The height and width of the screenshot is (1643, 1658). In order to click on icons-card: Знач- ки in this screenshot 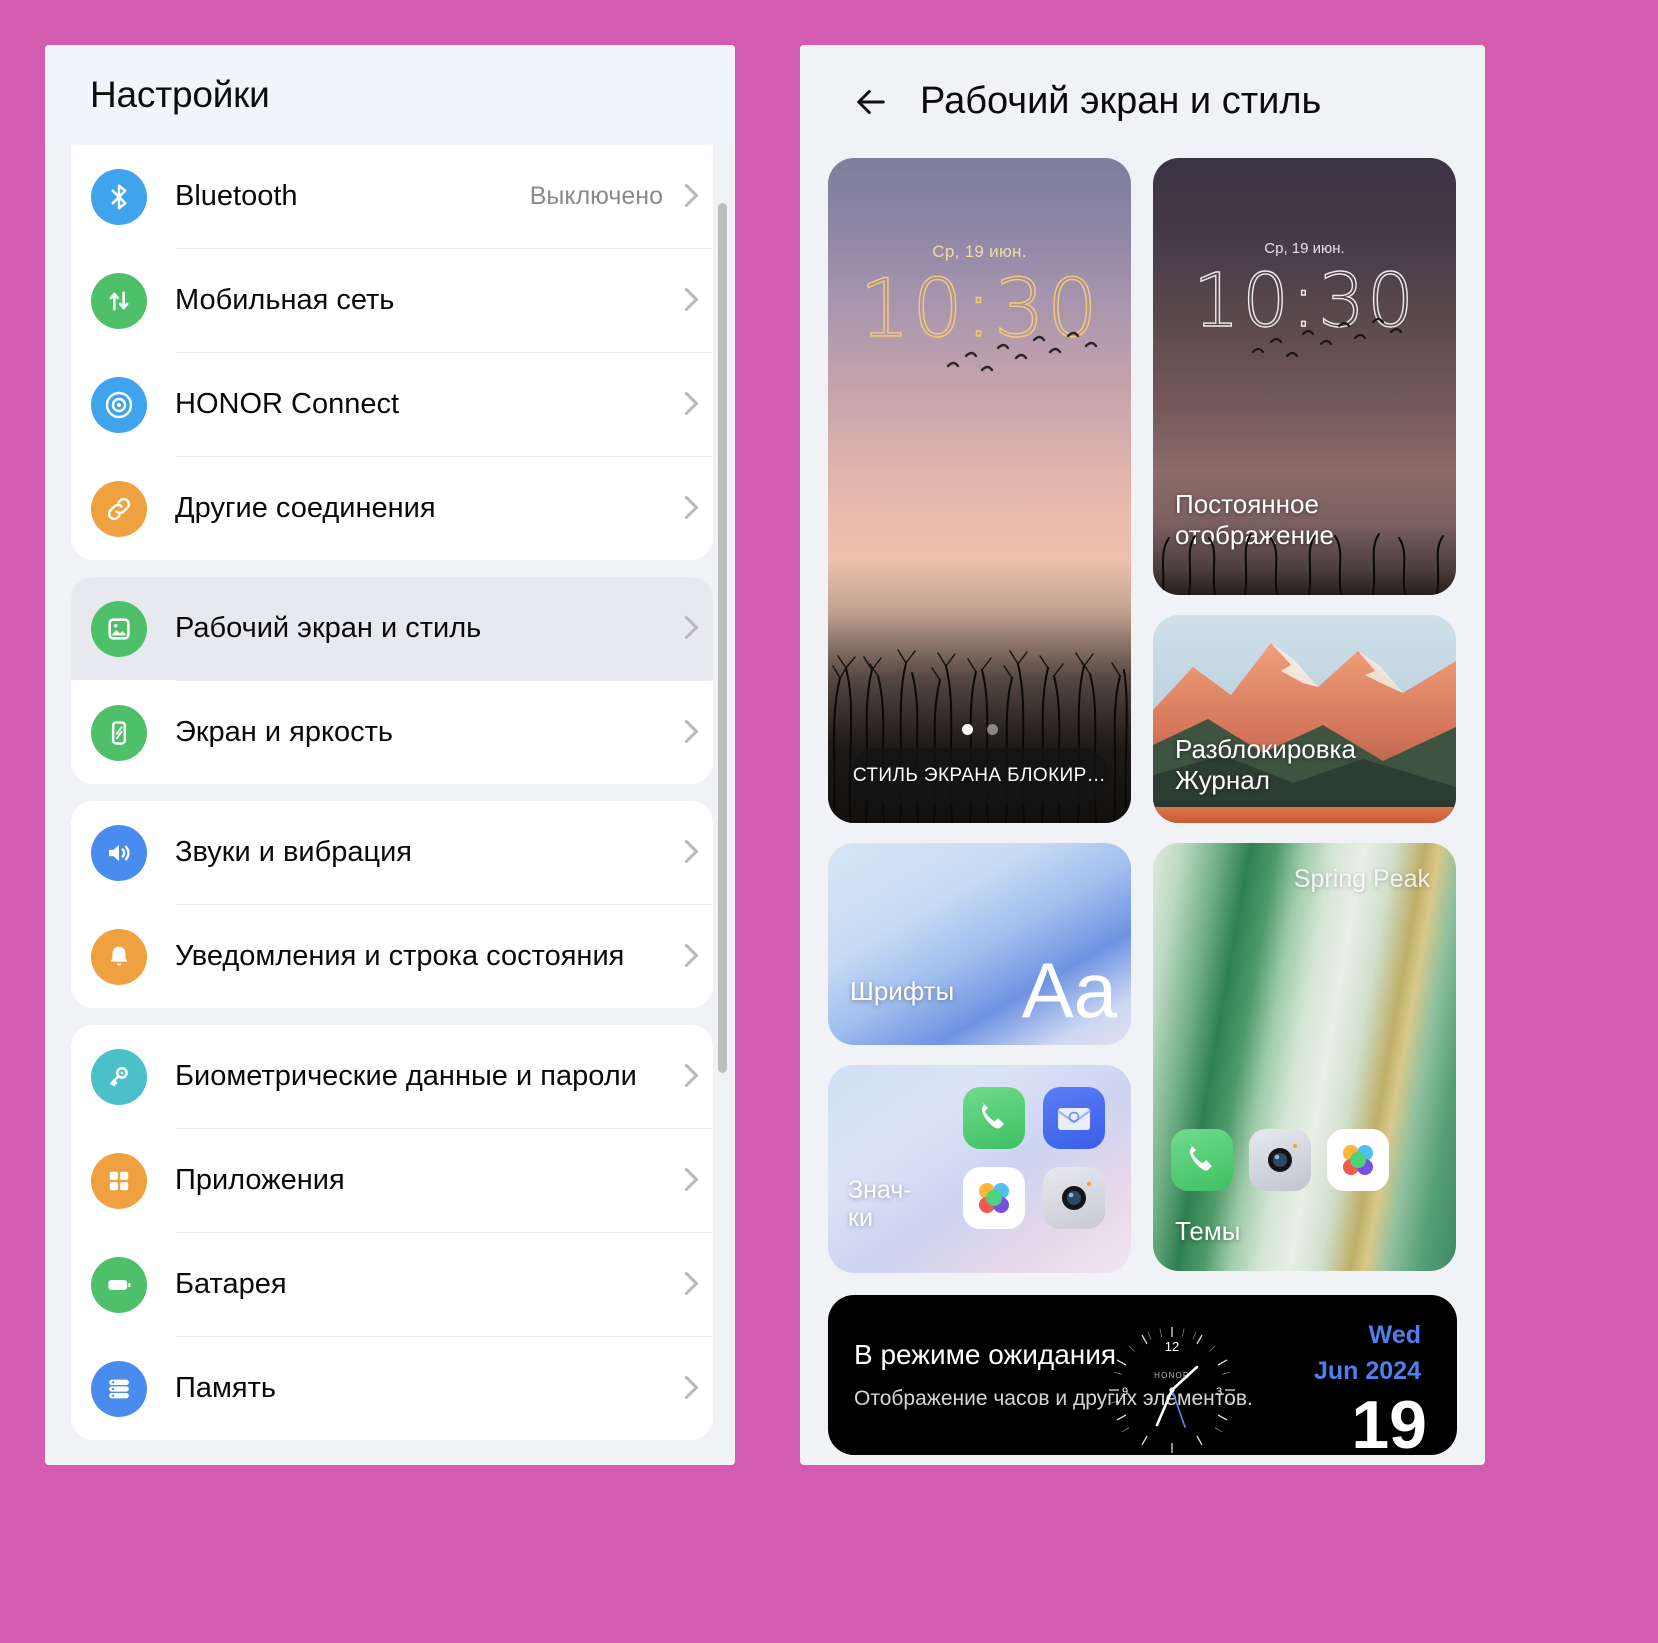, I will do `click(979, 1169)`.